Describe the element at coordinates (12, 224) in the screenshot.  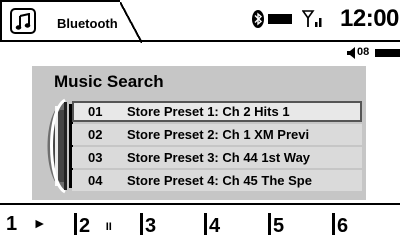
I see `preset-button-number: 1` at that location.